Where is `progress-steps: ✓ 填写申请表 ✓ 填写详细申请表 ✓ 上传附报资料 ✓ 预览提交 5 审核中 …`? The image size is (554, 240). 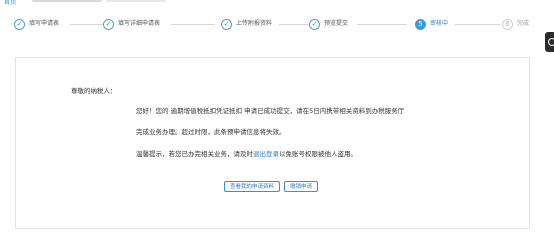
progress-steps: ✓ 填写申请表 ✓ 填写详细申请表 ✓ 上传附报资料 ✓ 预览提交 5 审核中 … is located at coordinates (277, 27).